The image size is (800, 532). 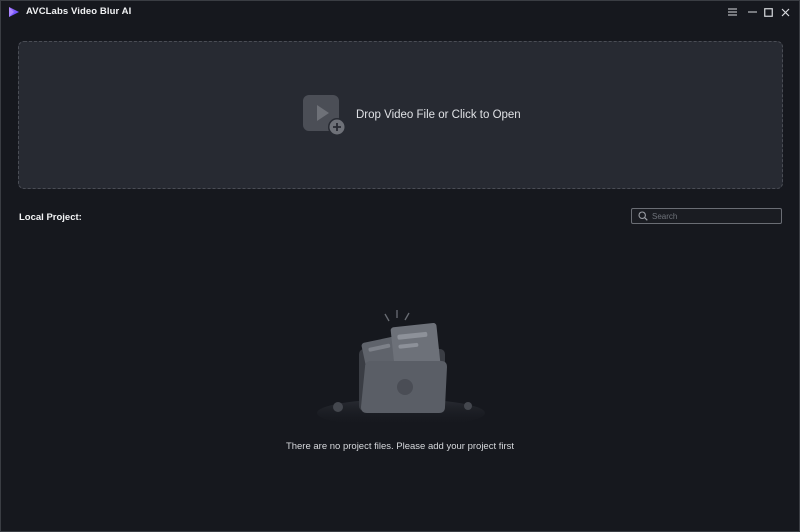 I want to click on maximize-button, so click(x=768, y=12).